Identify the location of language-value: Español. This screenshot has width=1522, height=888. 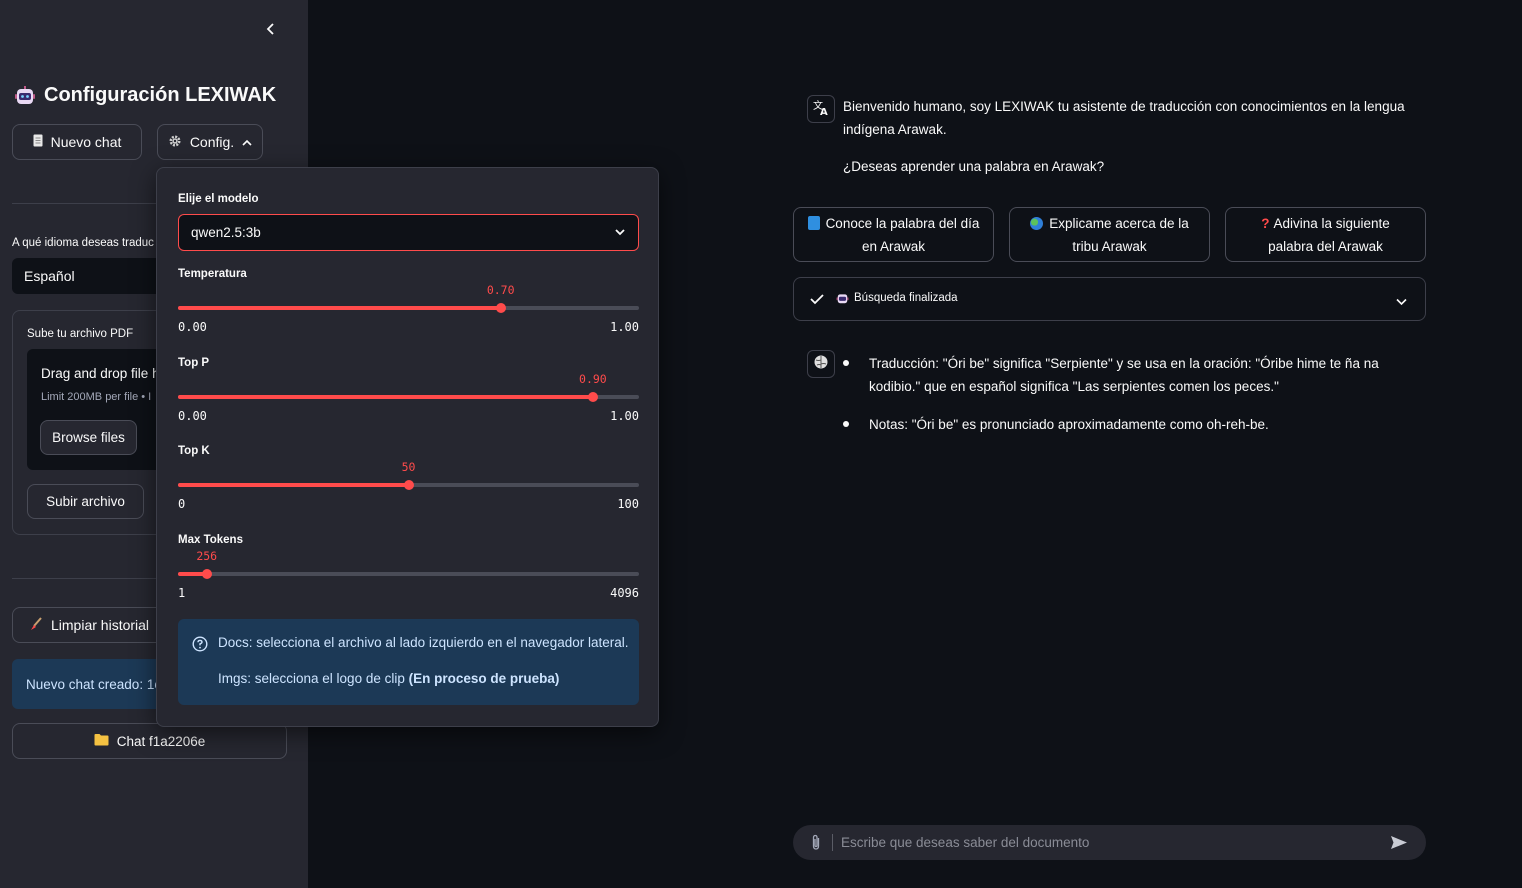
(49, 276).